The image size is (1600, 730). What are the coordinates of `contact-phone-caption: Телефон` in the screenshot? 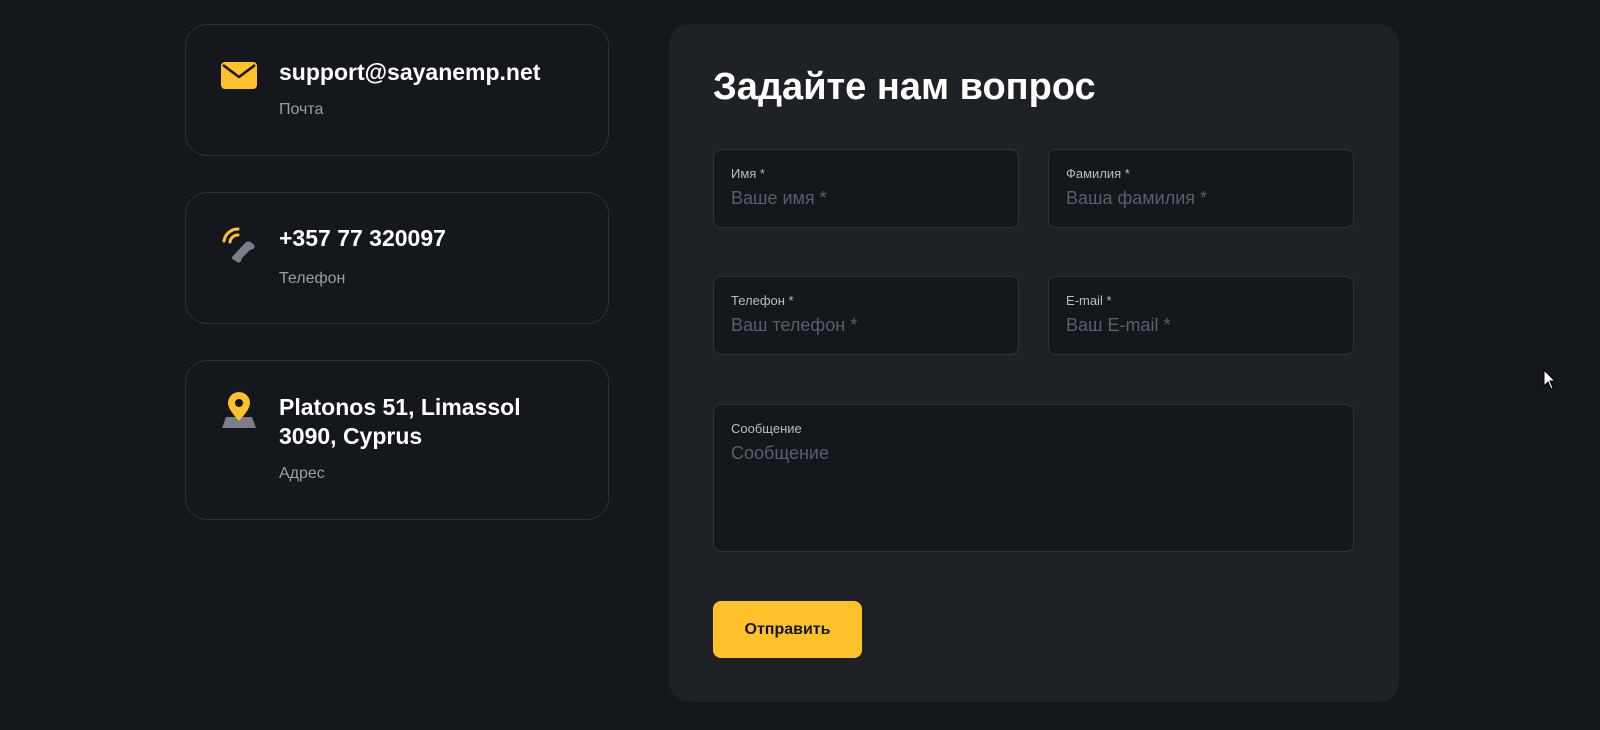 It's located at (312, 278).